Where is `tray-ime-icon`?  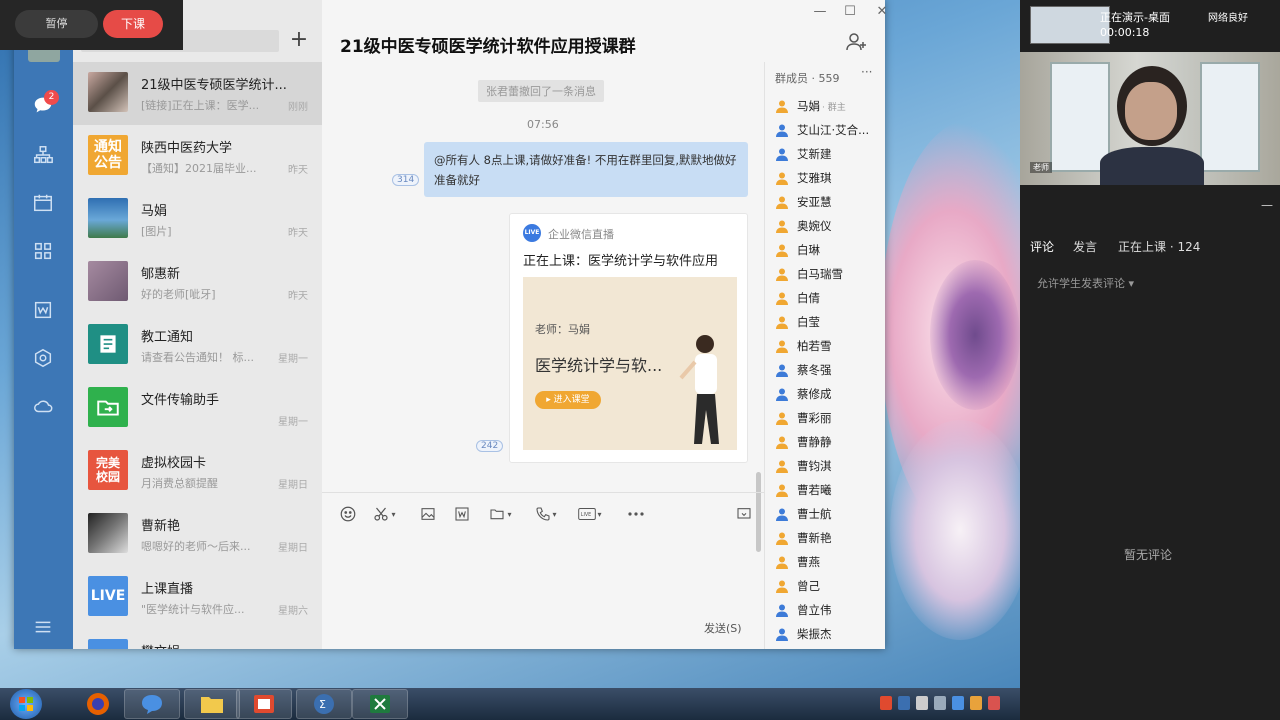
tray-ime-icon is located at coordinates (886, 703).